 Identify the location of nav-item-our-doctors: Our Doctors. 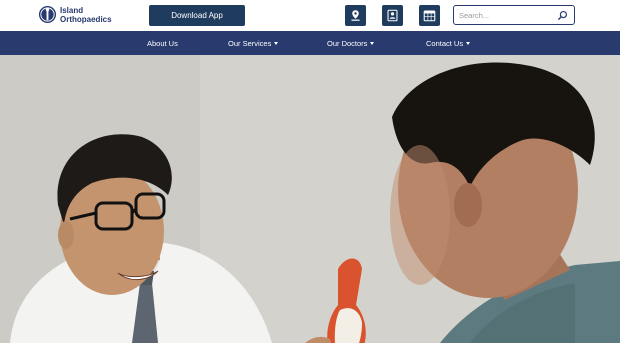
(351, 43).